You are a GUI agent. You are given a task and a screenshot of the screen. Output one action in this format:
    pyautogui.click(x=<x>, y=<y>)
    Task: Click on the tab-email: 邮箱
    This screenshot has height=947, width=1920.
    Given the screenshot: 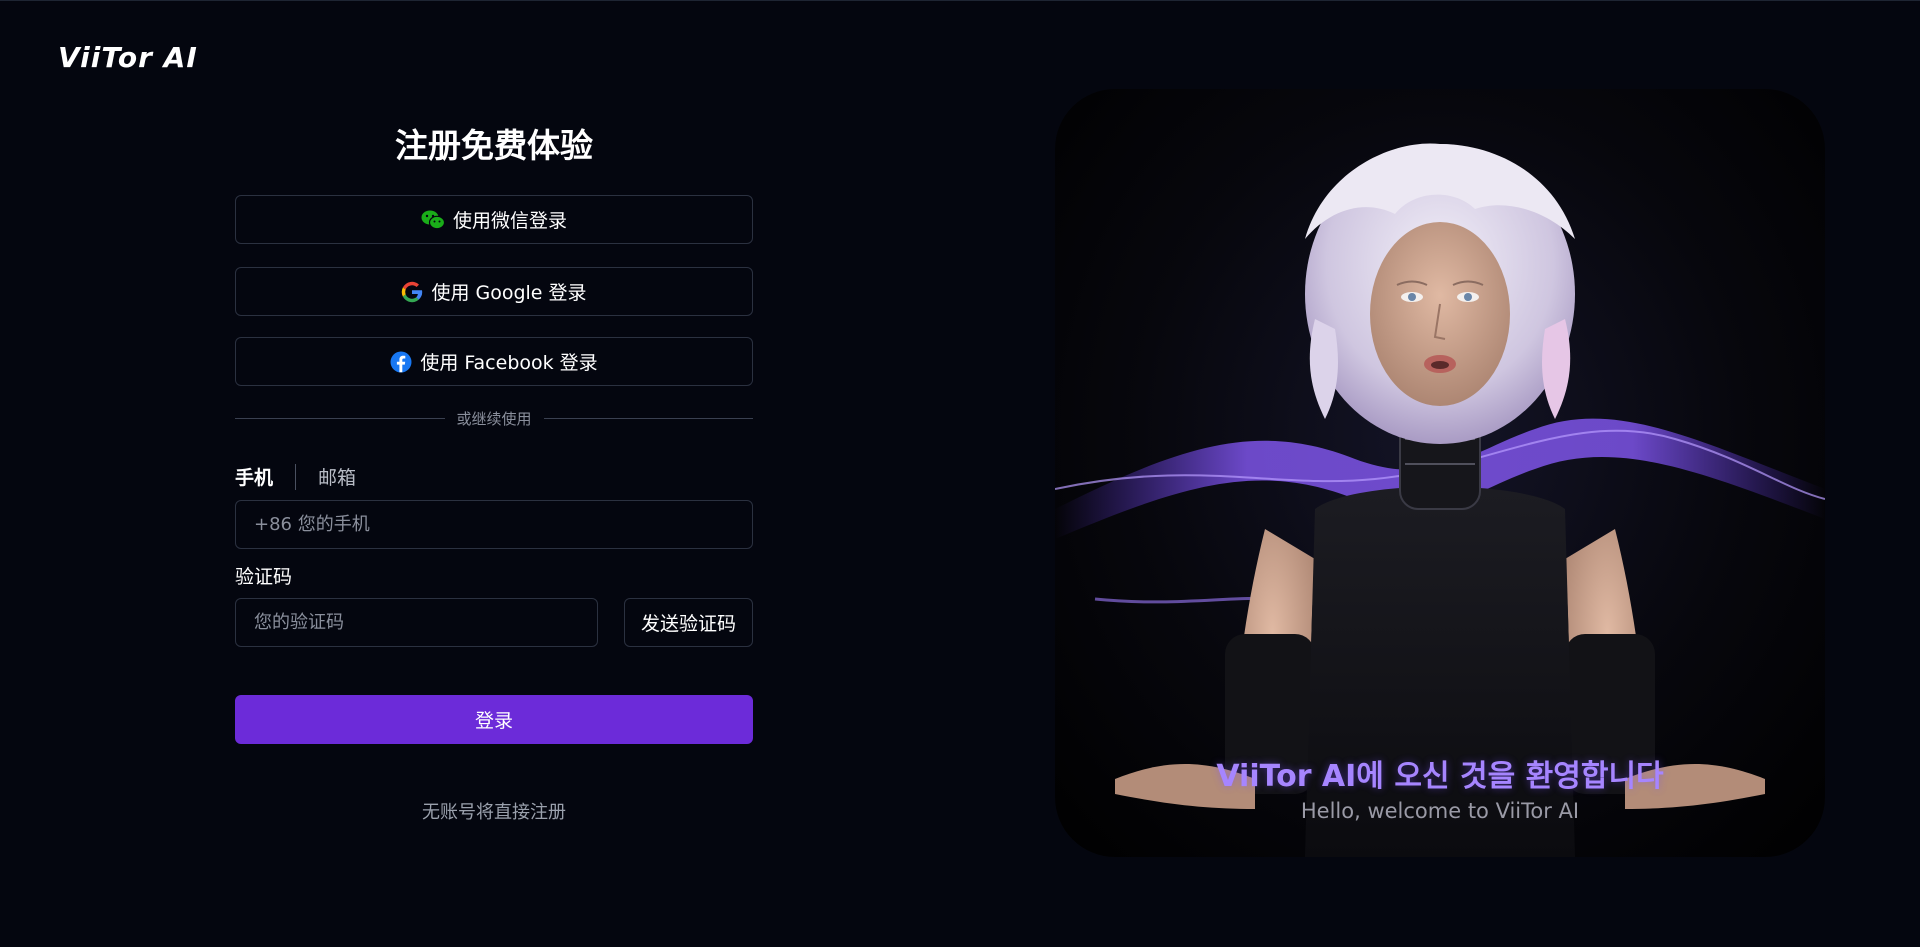 What is the action you would take?
    pyautogui.click(x=337, y=476)
    